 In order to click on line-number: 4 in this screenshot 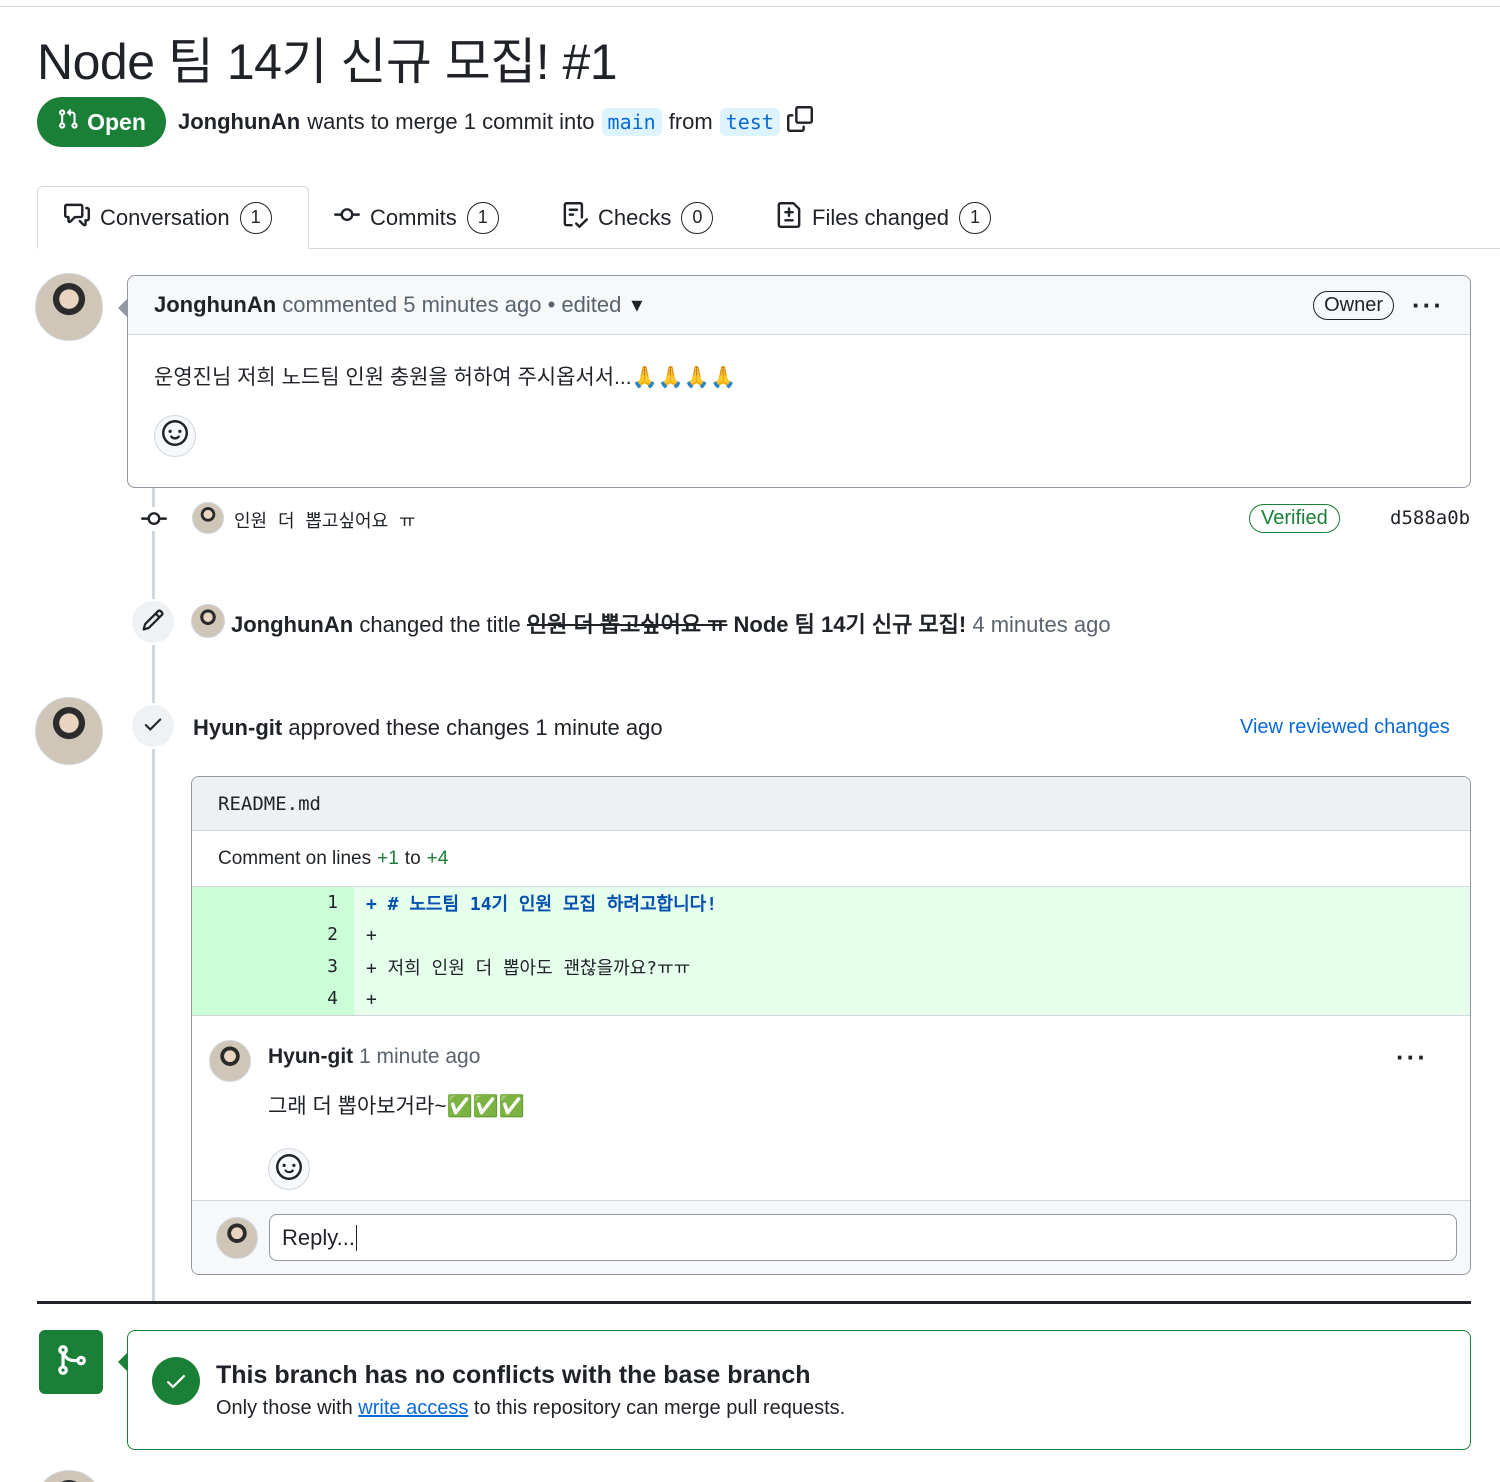, I will do `click(273, 999)`.